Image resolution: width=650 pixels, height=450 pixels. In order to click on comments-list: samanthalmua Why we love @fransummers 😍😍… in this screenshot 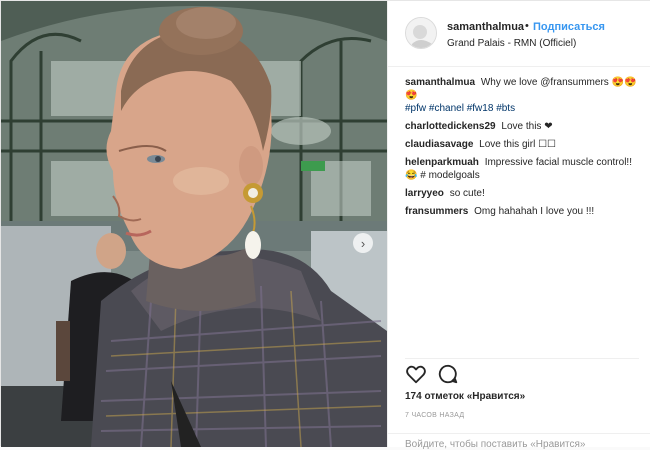, I will do `click(522, 149)`.